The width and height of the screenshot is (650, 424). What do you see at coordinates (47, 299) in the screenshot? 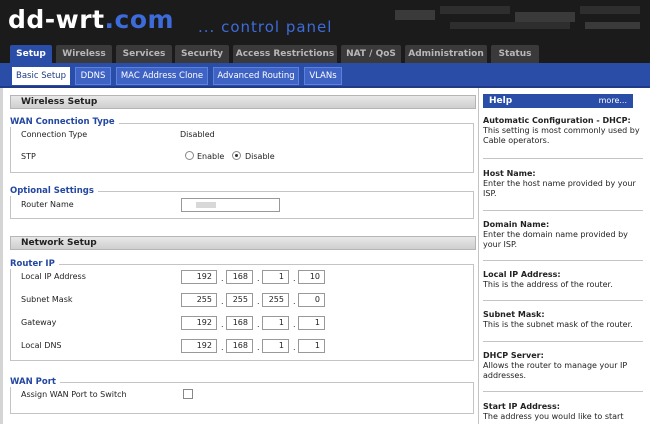
I see `subnet-mask-label: Subnet Mask` at bounding box center [47, 299].